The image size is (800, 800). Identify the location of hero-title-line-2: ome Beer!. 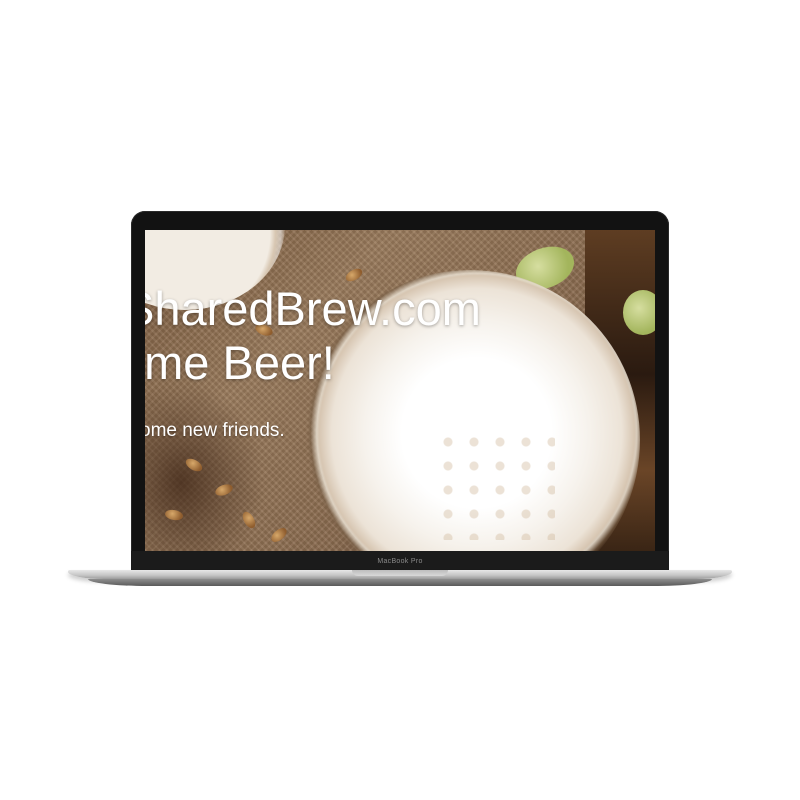
(240, 362).